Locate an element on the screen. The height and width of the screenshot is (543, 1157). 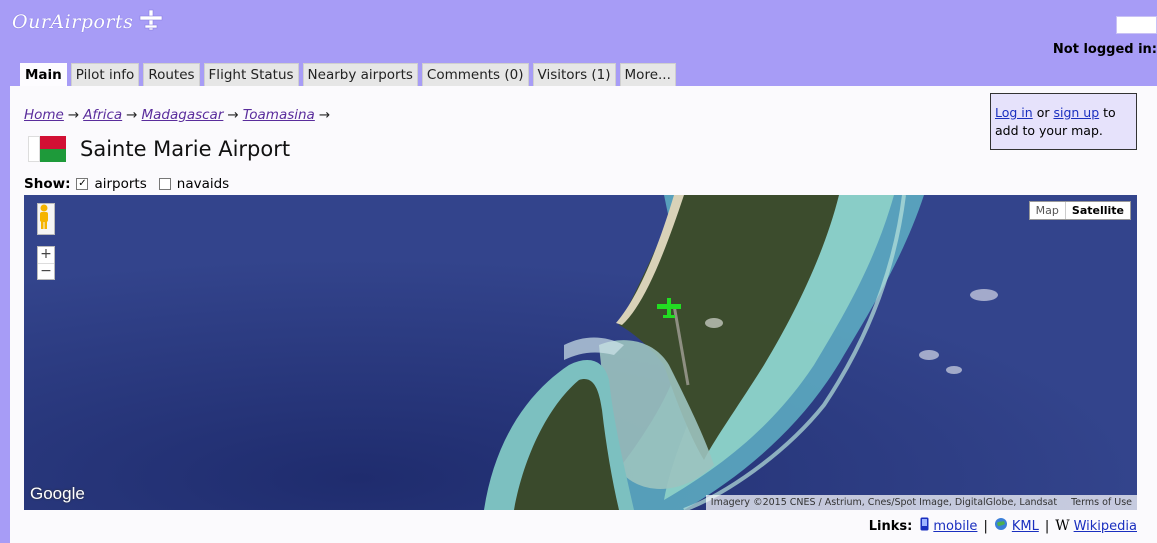
login-box: Log in or sign up to add to your map. is located at coordinates (1063, 121).